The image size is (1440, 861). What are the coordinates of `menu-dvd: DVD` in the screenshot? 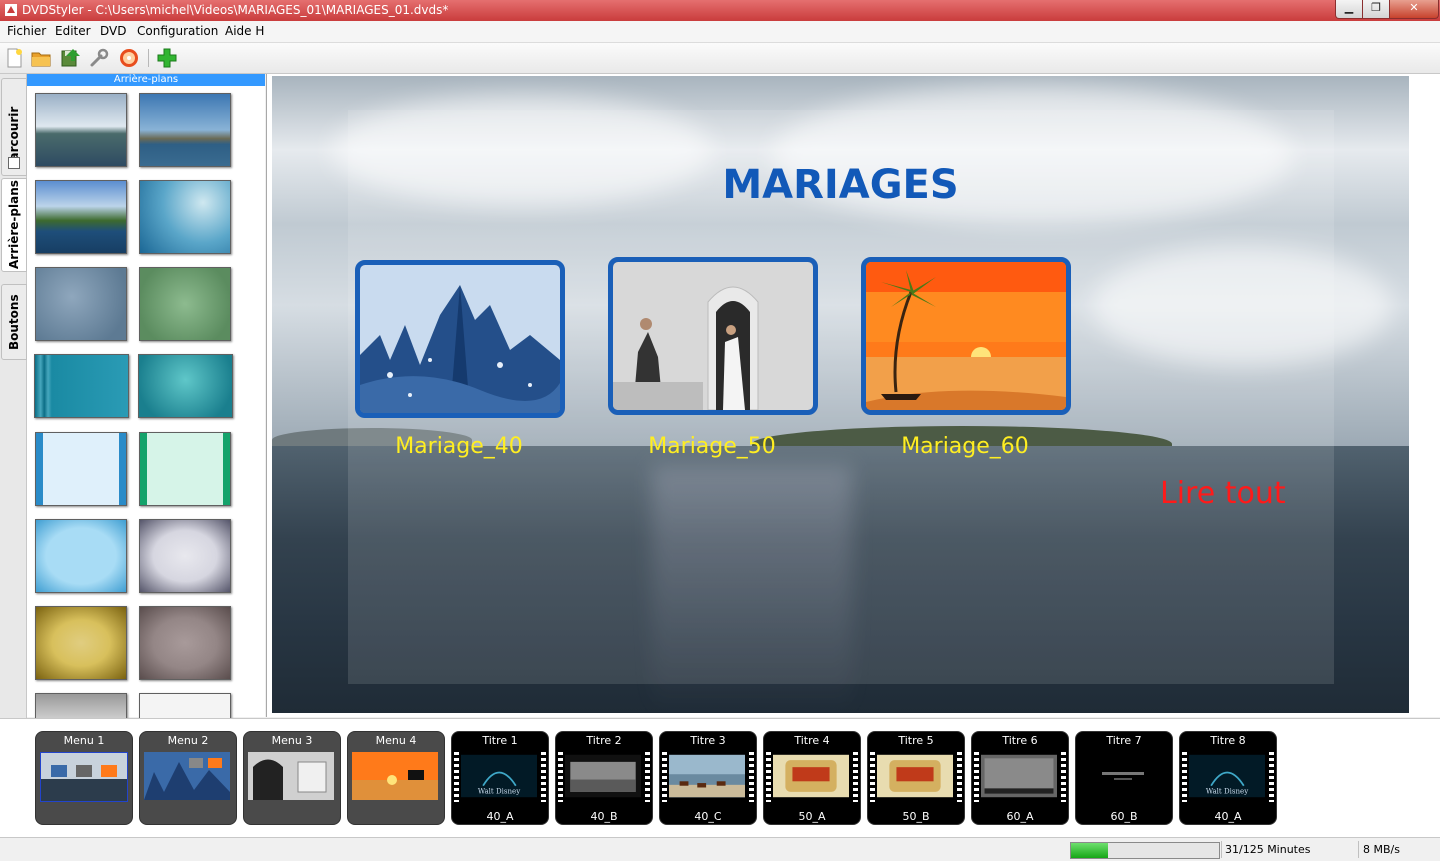 It's located at (113, 31).